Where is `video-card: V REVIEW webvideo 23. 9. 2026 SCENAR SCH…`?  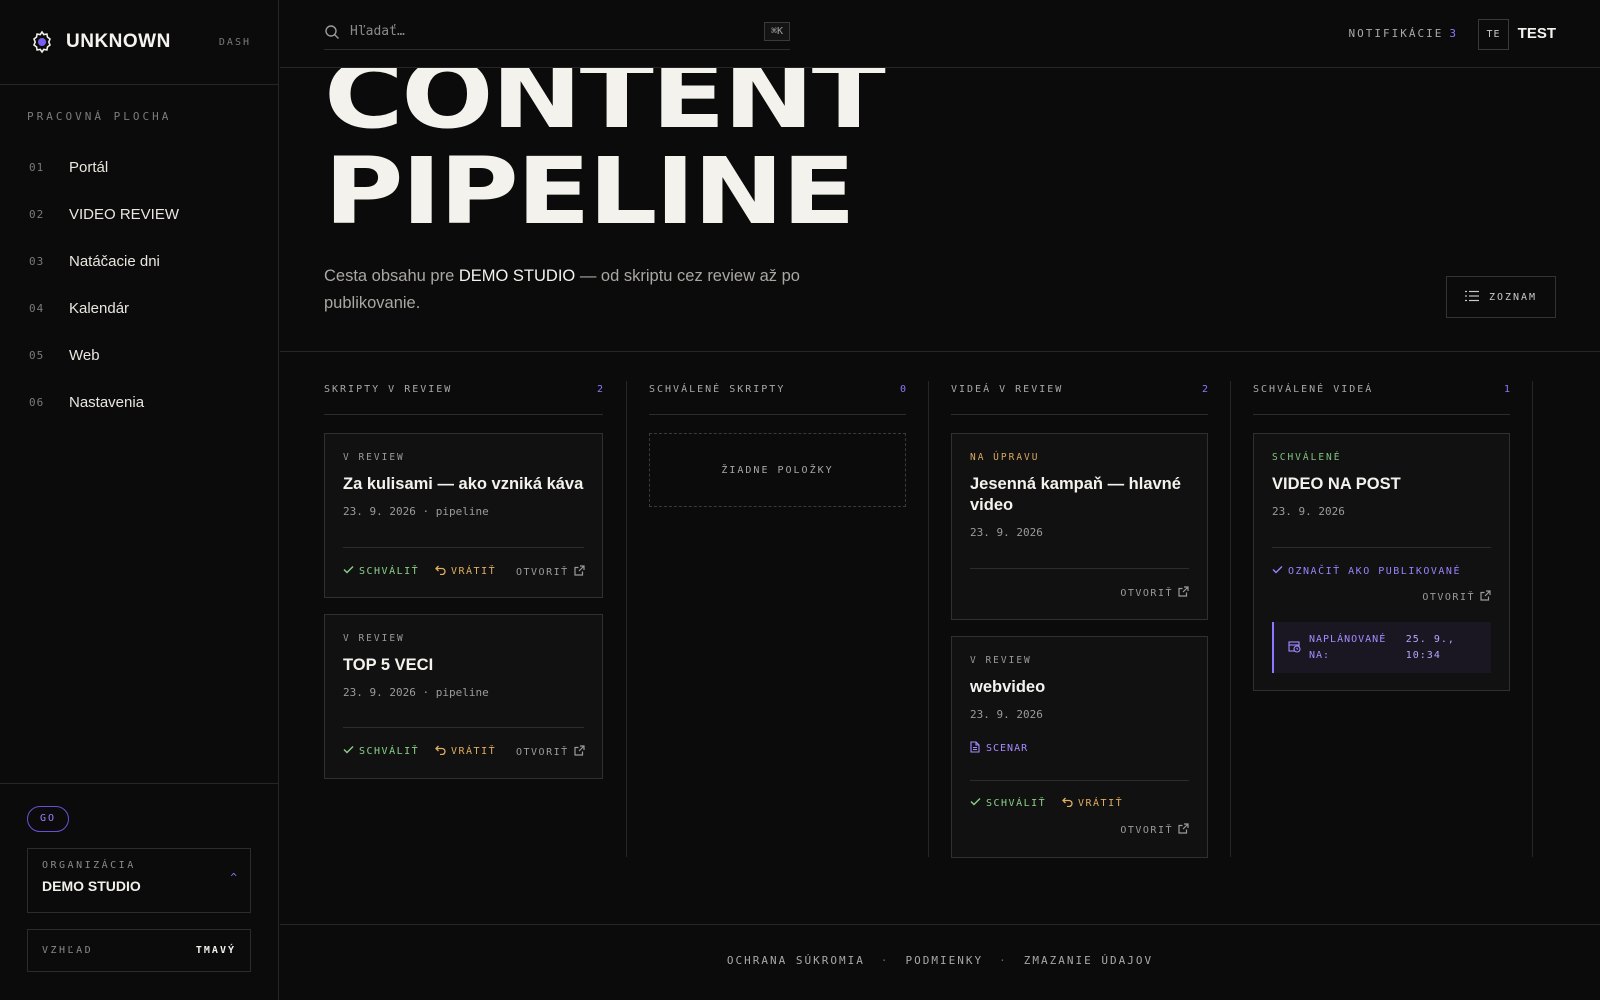
video-card: V REVIEW webvideo 23. 9. 2026 SCENAR SCH… is located at coordinates (1079, 747).